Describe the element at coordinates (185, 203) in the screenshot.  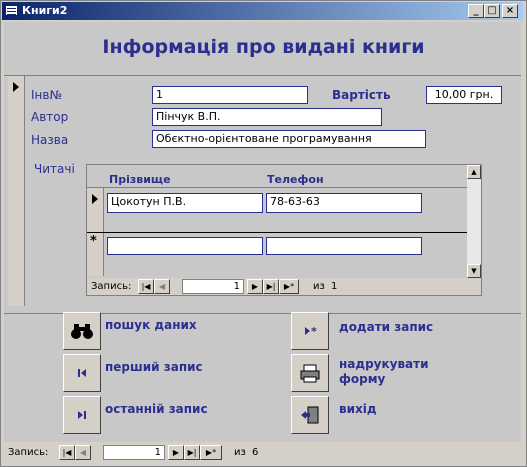
I see `reader-surname-field: Цокотун П.В.` at that location.